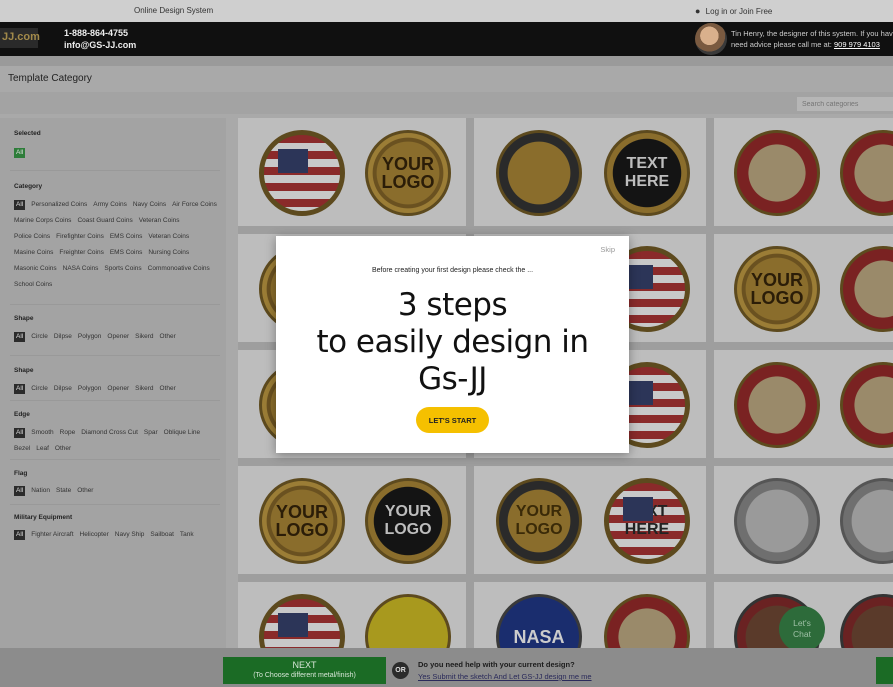 The width and height of the screenshot is (893, 687). I want to click on header-phone: 1-888-864-4755, so click(96, 33).